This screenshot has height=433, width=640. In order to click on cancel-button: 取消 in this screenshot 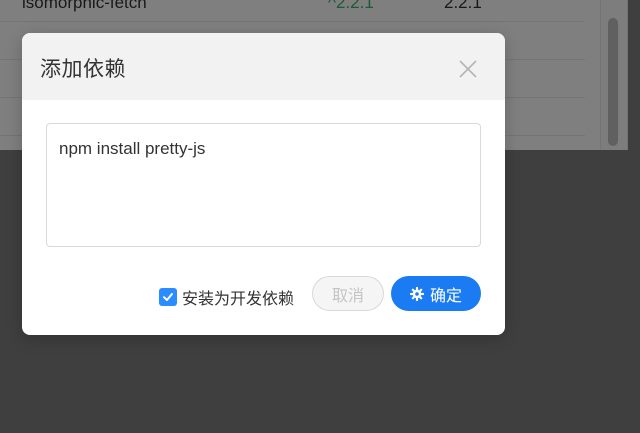, I will do `click(348, 293)`.